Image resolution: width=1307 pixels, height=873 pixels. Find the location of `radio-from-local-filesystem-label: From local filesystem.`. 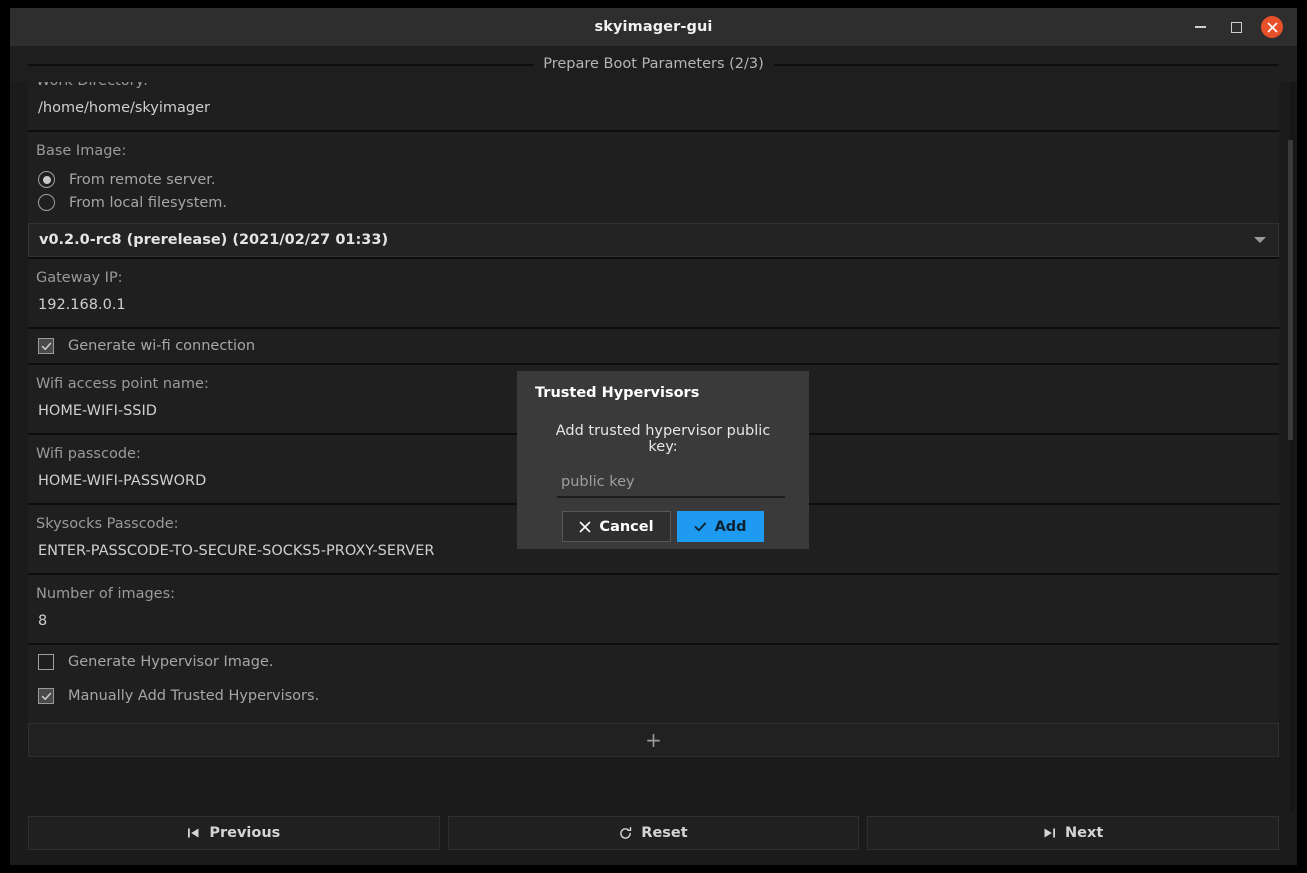

radio-from-local-filesystem-label: From local filesystem. is located at coordinates (148, 202).